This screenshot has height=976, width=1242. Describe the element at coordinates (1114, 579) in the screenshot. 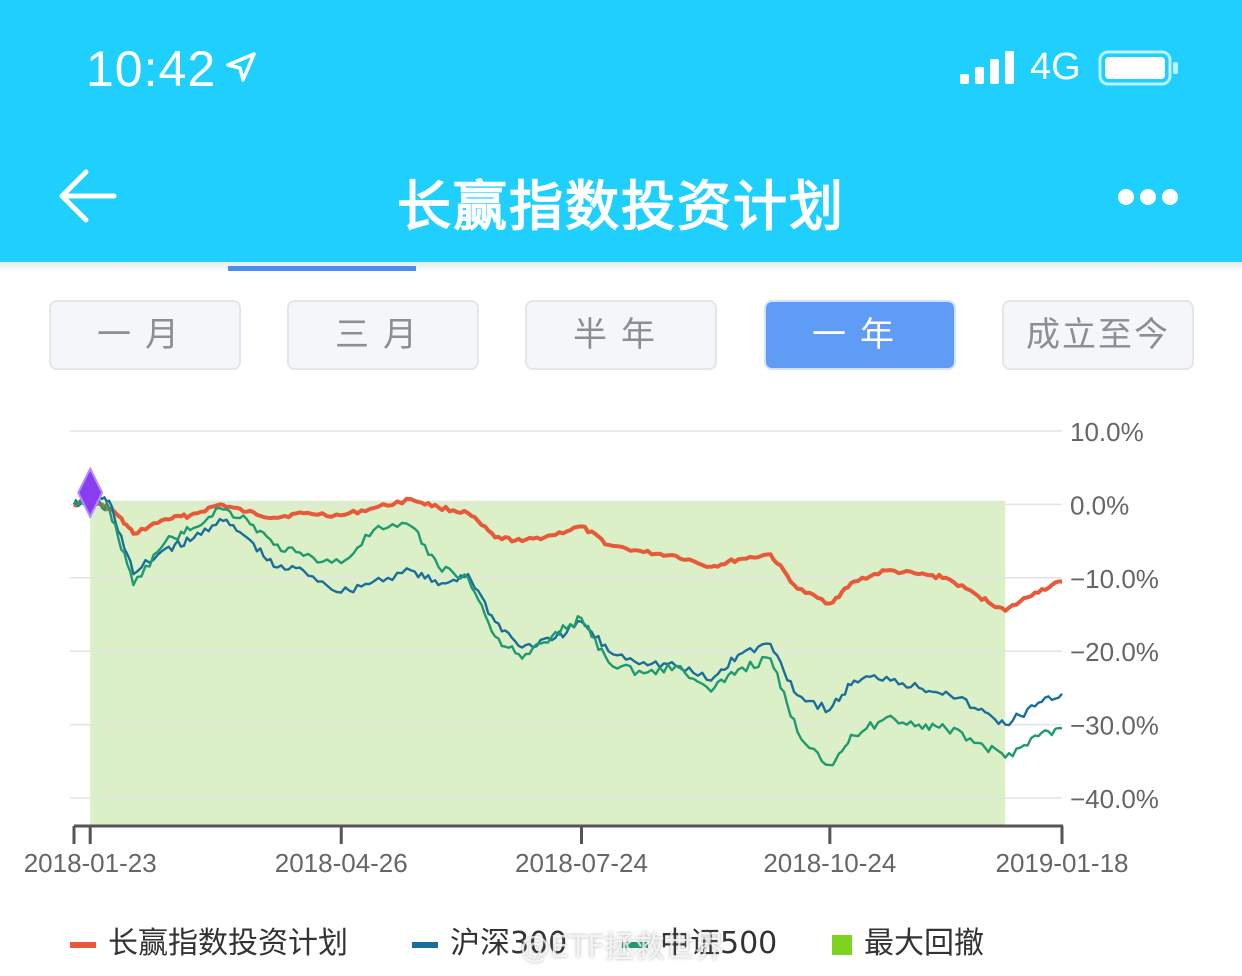

I see `y-tick-label: −10.0%` at that location.